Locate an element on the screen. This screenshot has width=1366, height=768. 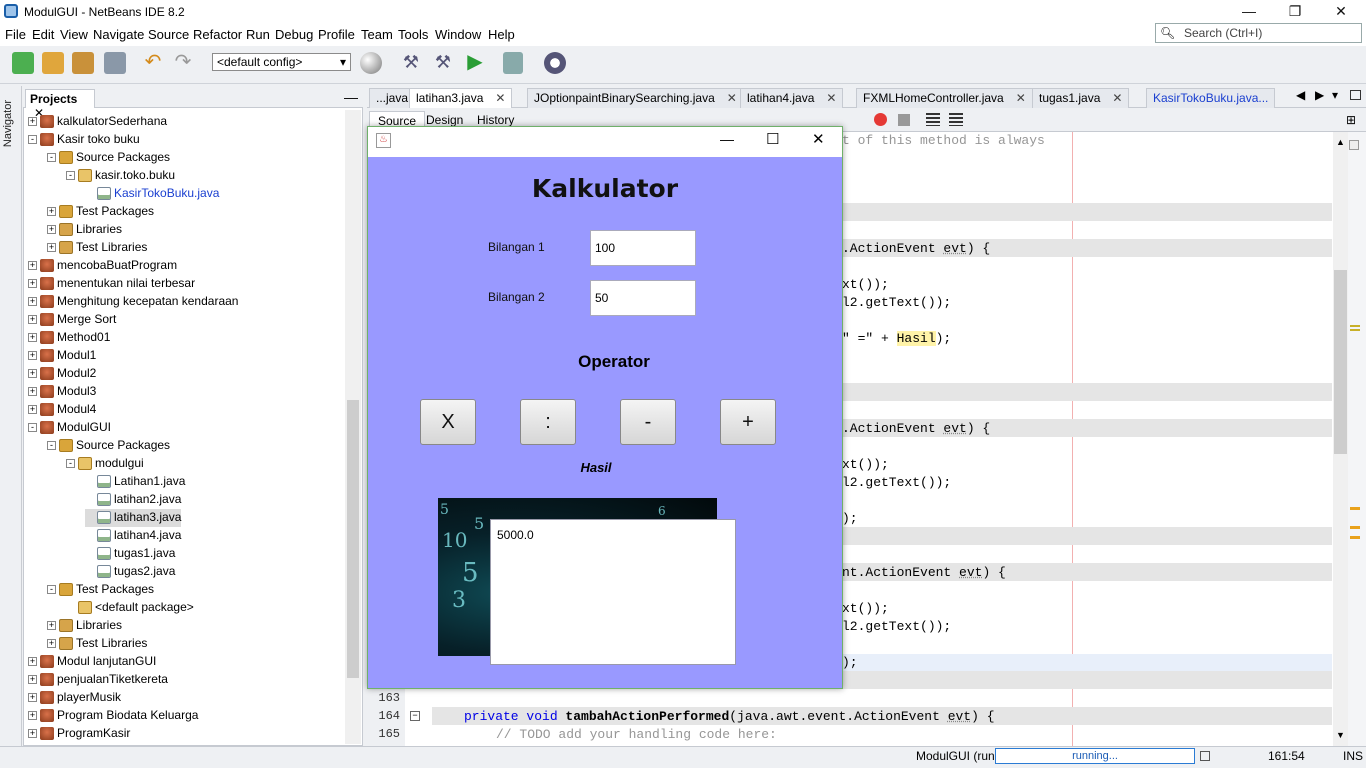
tree-item: tugas1.java is located at coordinates (130, 554).